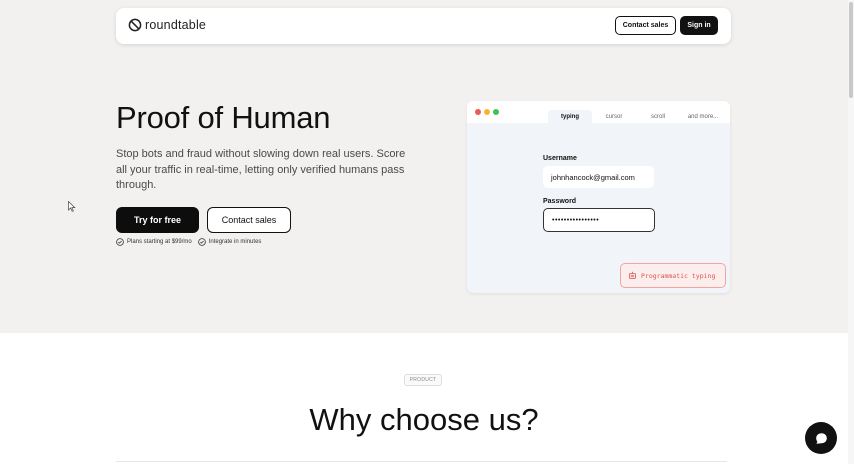 Image resolution: width=854 pixels, height=464 pixels. Describe the element at coordinates (851, 232) in the screenshot. I see `page-scrollbar` at that location.